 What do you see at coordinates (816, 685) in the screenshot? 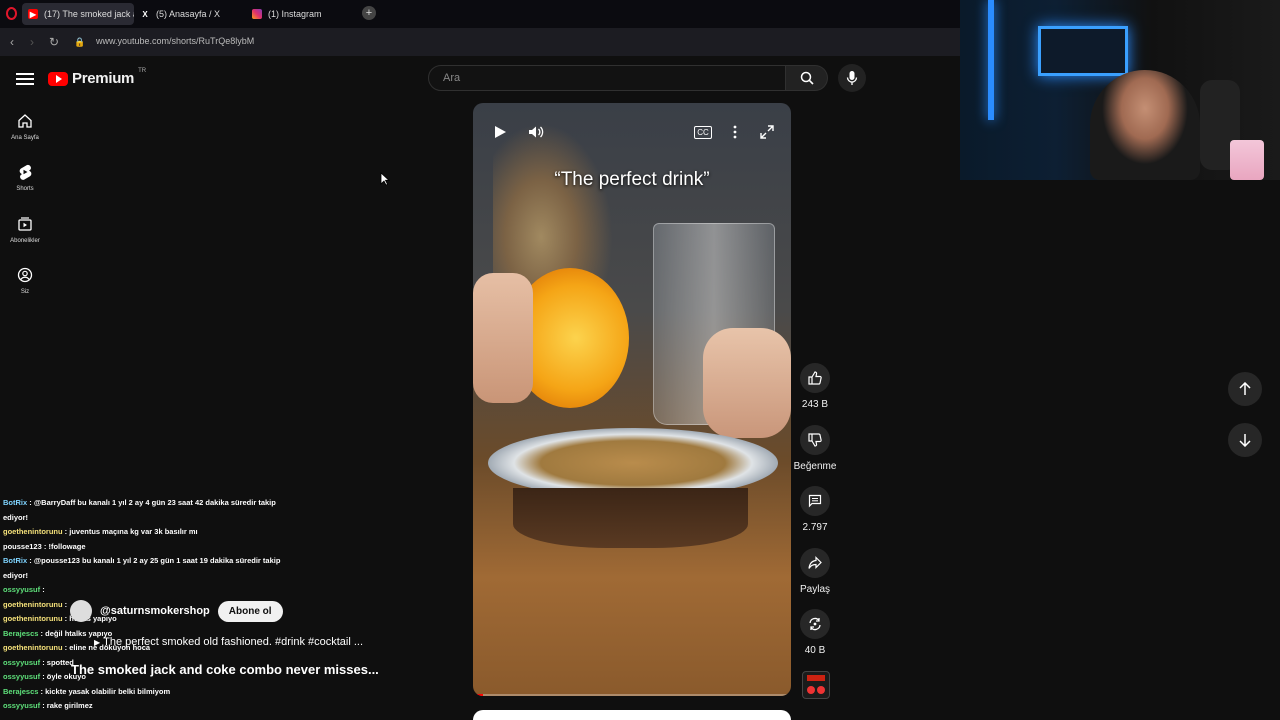
I see `channel-thumbnail-icon` at bounding box center [816, 685].